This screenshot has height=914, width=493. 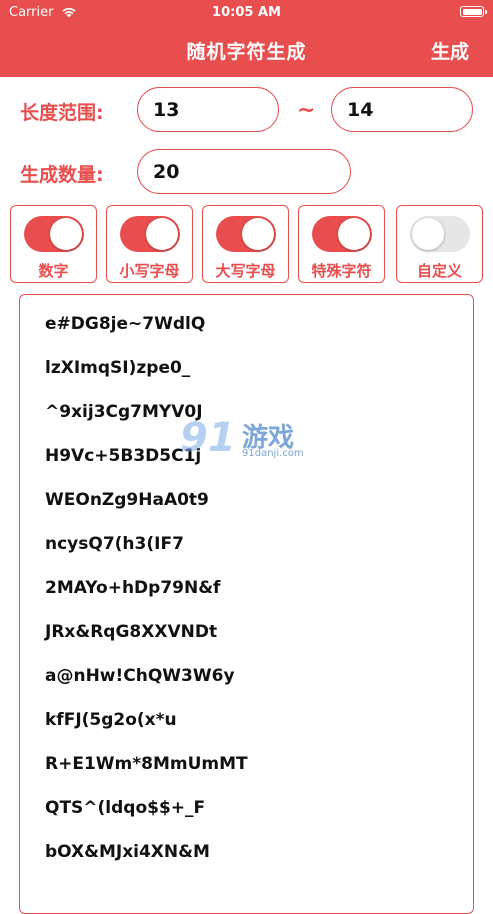 I want to click on lowercase-switch, so click(x=150, y=234).